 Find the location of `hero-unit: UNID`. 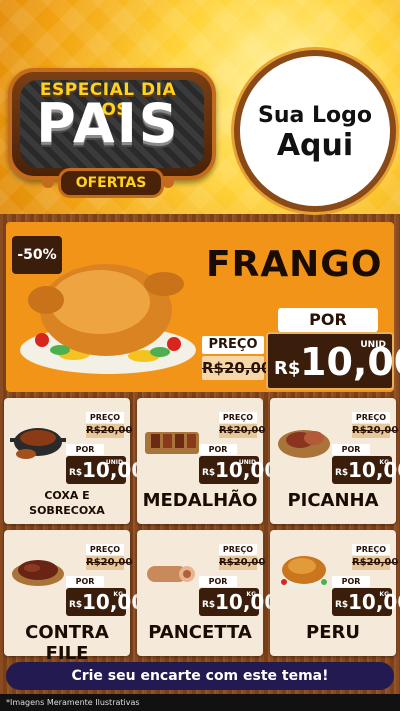

hero-unit: UNID is located at coordinates (373, 345).